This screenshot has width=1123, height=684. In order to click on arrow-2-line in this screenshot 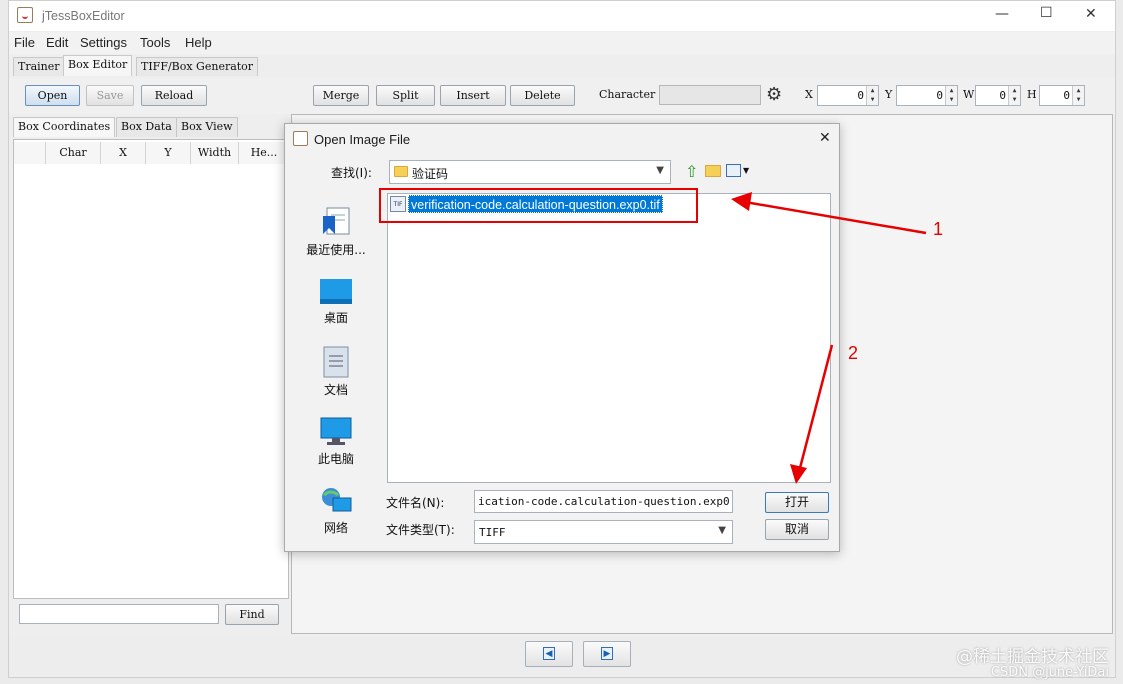, I will do `click(816, 406)`.